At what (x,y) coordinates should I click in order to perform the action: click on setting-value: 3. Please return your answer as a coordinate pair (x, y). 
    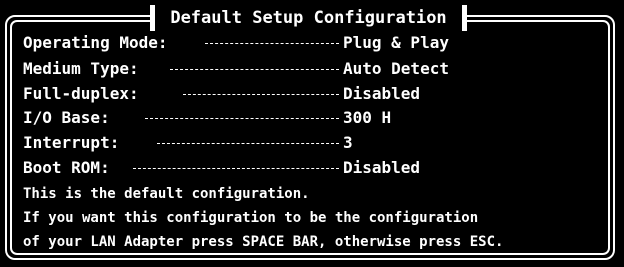
    Looking at the image, I should click on (348, 142).